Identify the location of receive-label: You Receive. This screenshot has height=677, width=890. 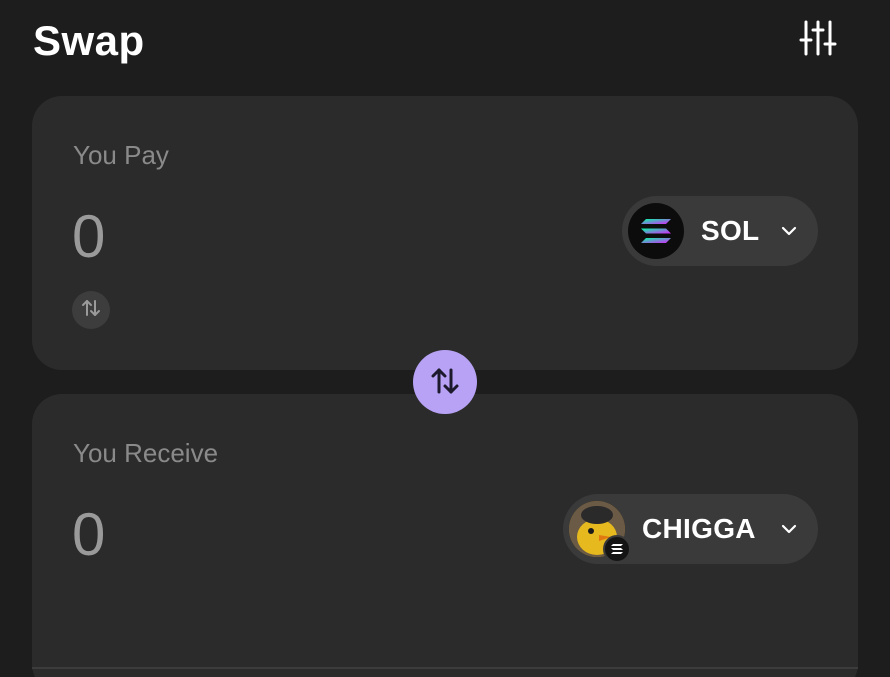
(146, 453).